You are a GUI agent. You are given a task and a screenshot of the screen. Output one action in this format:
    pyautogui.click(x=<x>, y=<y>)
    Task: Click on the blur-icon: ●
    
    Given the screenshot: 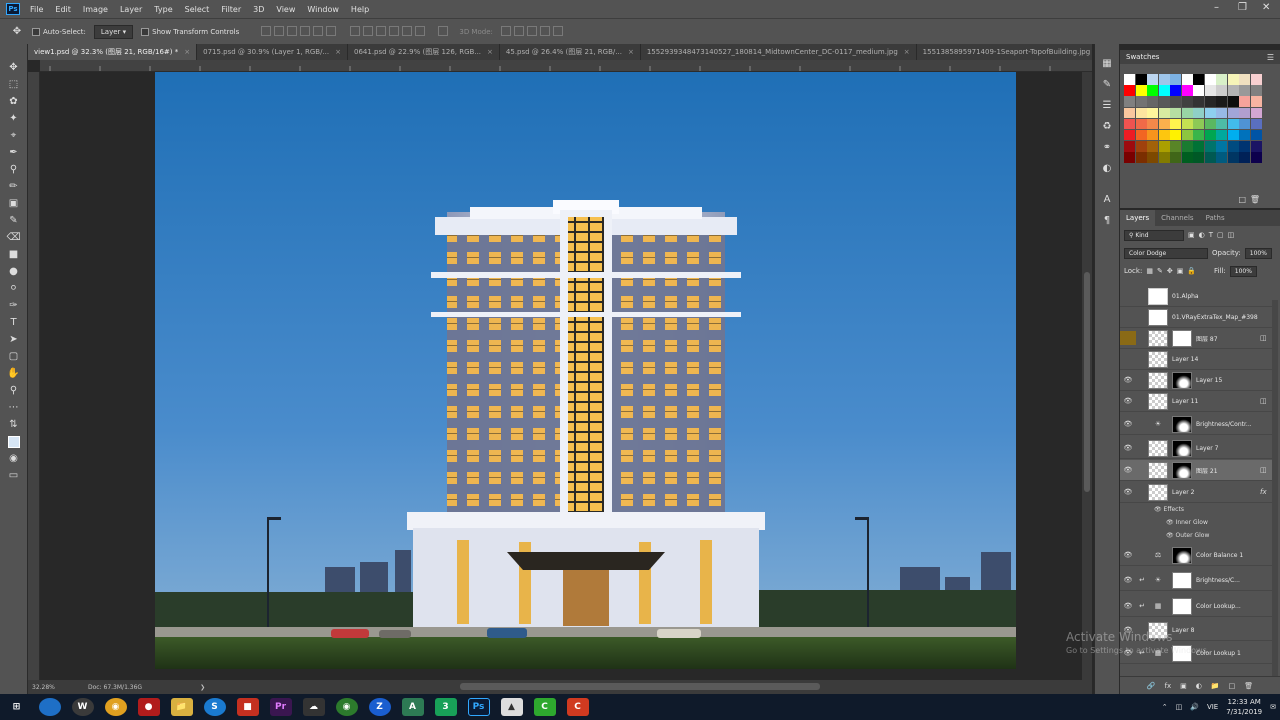 What is the action you would take?
    pyautogui.click(x=14, y=272)
    